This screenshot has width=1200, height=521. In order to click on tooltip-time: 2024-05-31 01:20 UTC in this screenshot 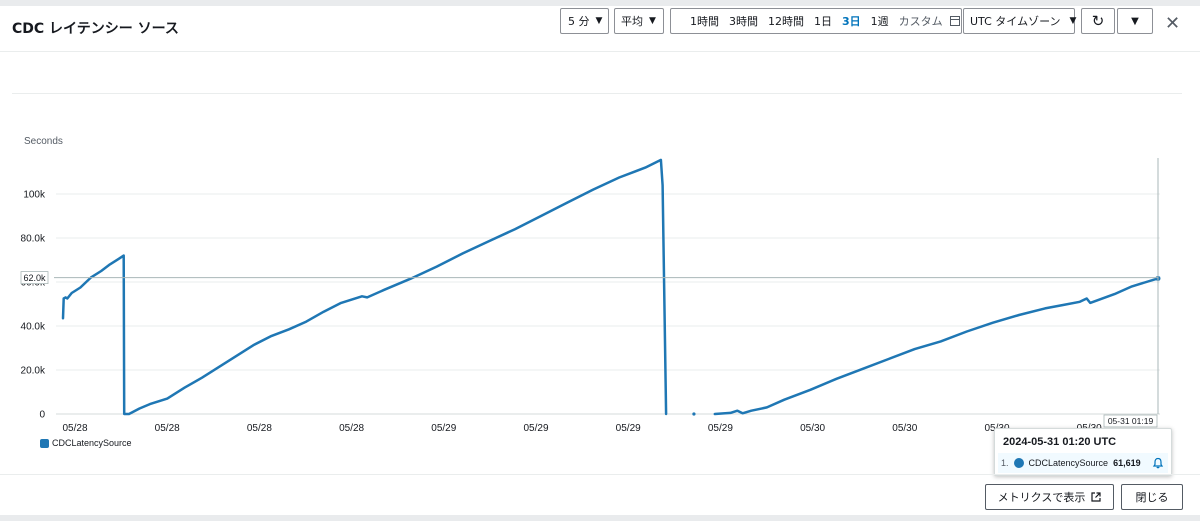, I will do `click(1060, 442)`.